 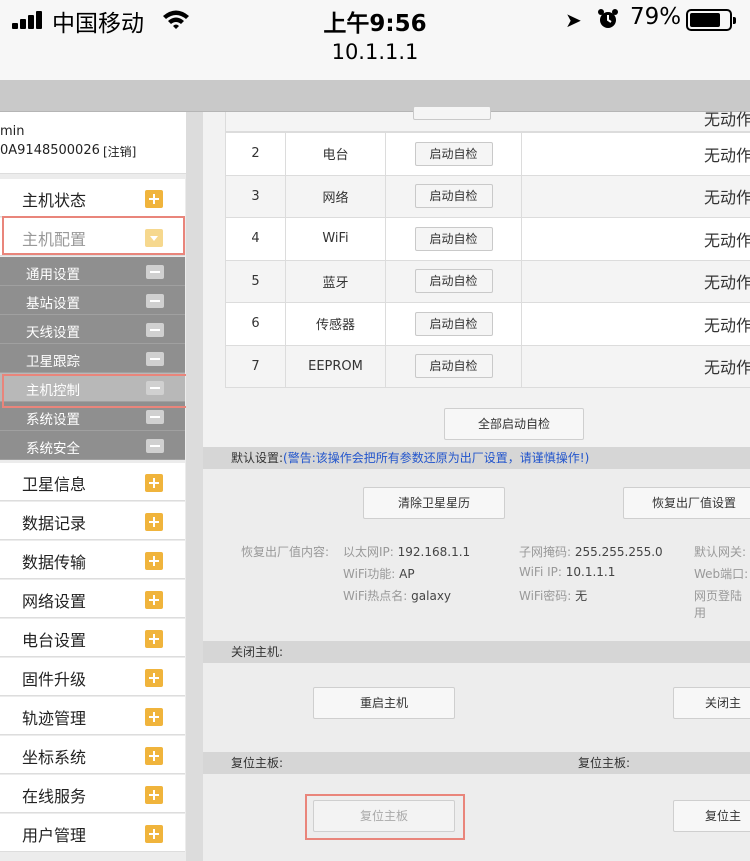 I want to click on menu-coordinate-system: 坐标系统, so click(x=92, y=755).